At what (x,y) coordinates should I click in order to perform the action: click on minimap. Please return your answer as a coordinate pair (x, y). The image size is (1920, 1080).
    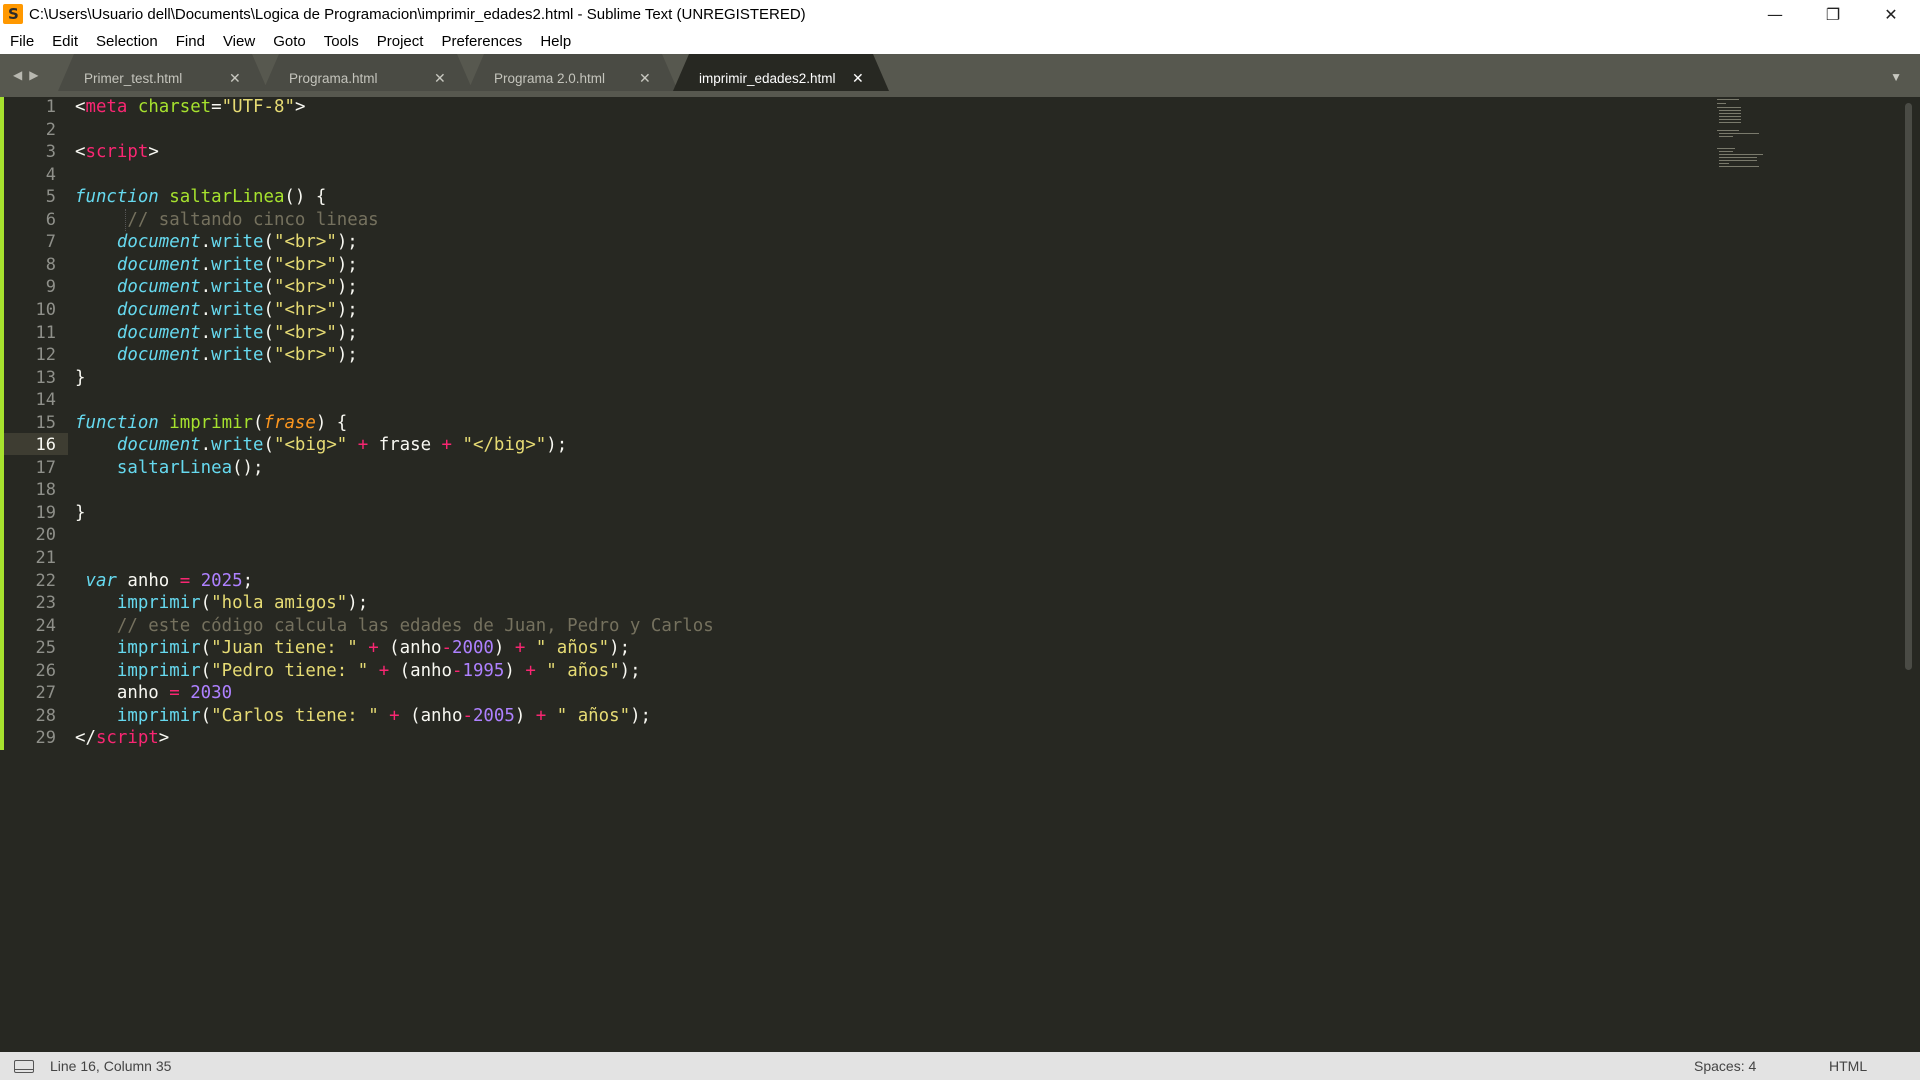
    Looking at the image, I should click on (1765, 137).